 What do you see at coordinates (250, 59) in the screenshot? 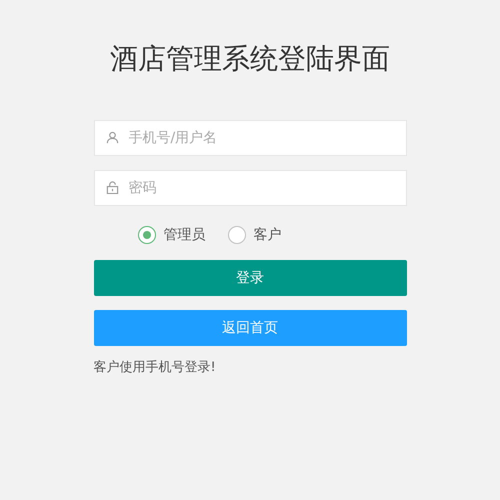
I see `page-title: 酒店管理系统登陆界面` at bounding box center [250, 59].